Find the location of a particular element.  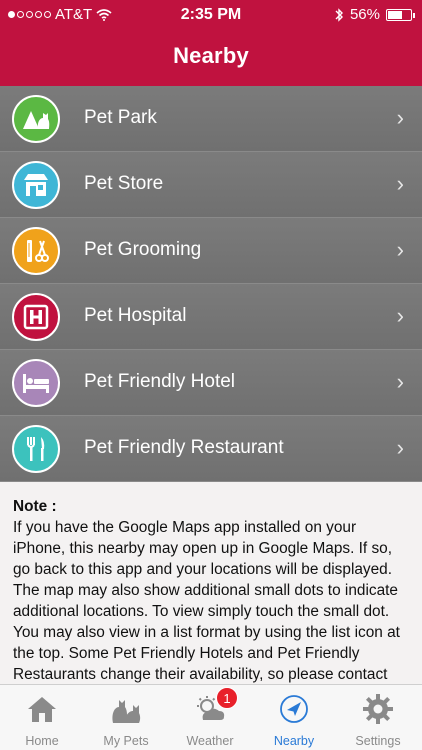

tab-label: My Pets is located at coordinates (126, 741).